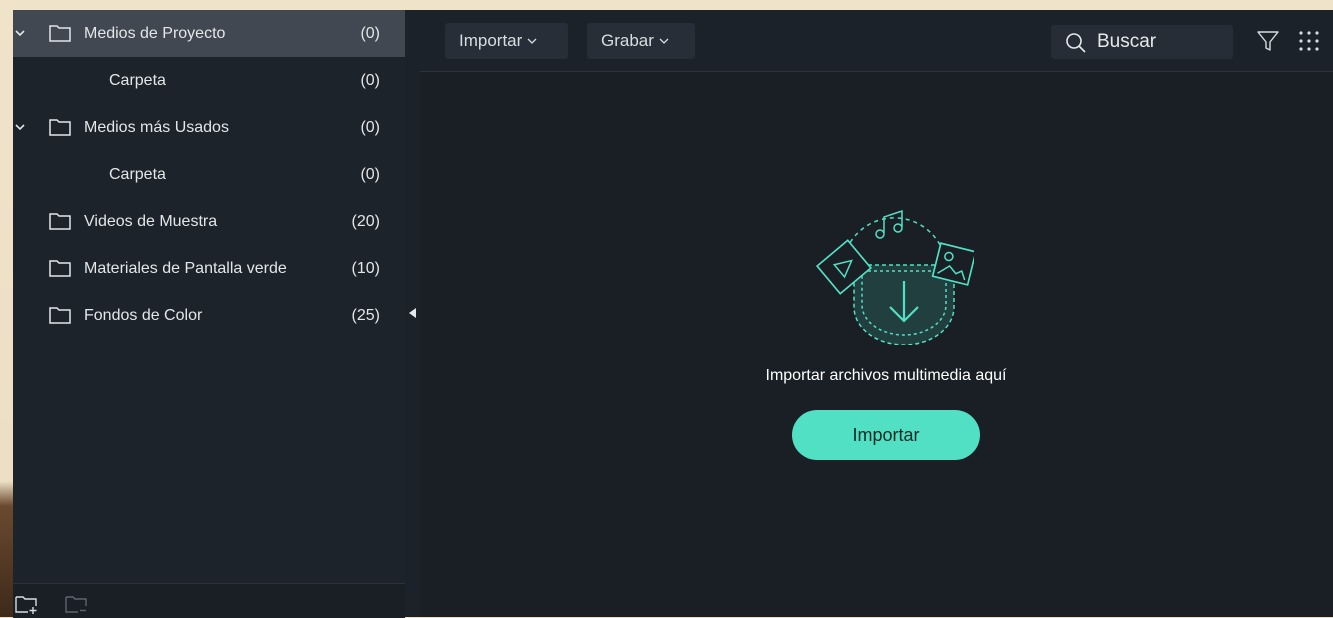 Image resolution: width=1333 pixels, height=618 pixels. What do you see at coordinates (886, 375) in the screenshot?
I see `empty-state-message: Importar archivos multimedia aquí` at bounding box center [886, 375].